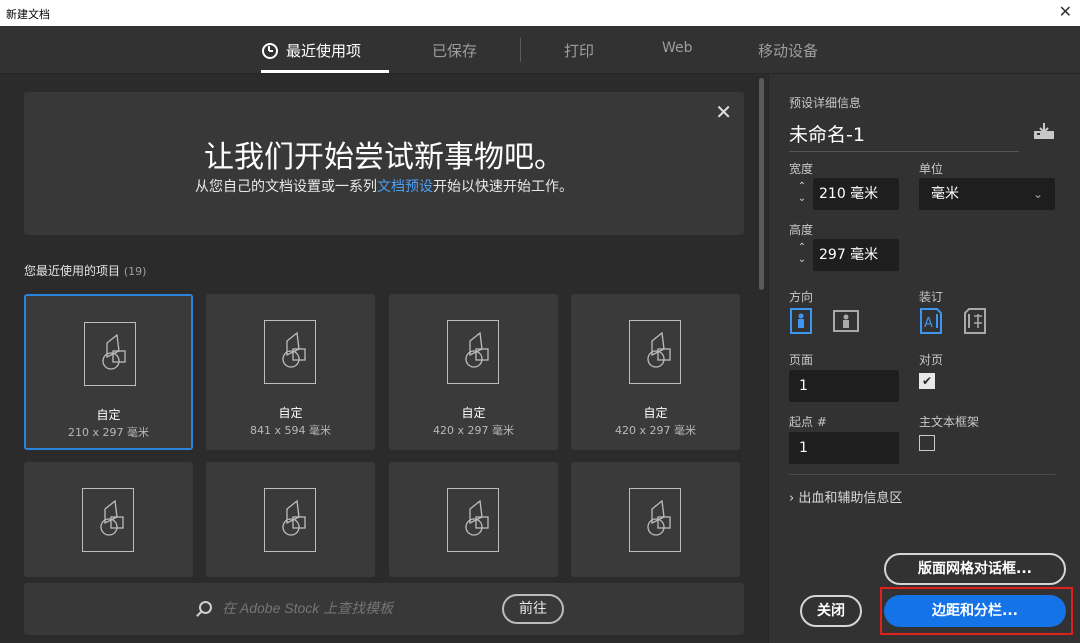  What do you see at coordinates (205, 607) in the screenshot?
I see `search-icon` at bounding box center [205, 607].